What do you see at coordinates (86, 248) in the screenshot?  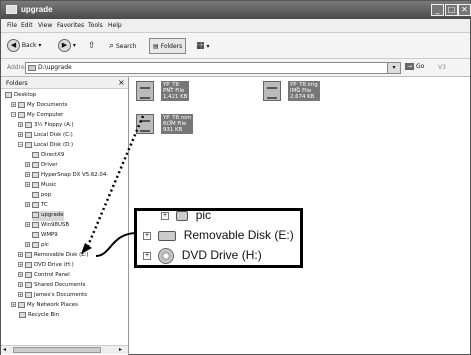 I see `arrow-head` at bounding box center [86, 248].